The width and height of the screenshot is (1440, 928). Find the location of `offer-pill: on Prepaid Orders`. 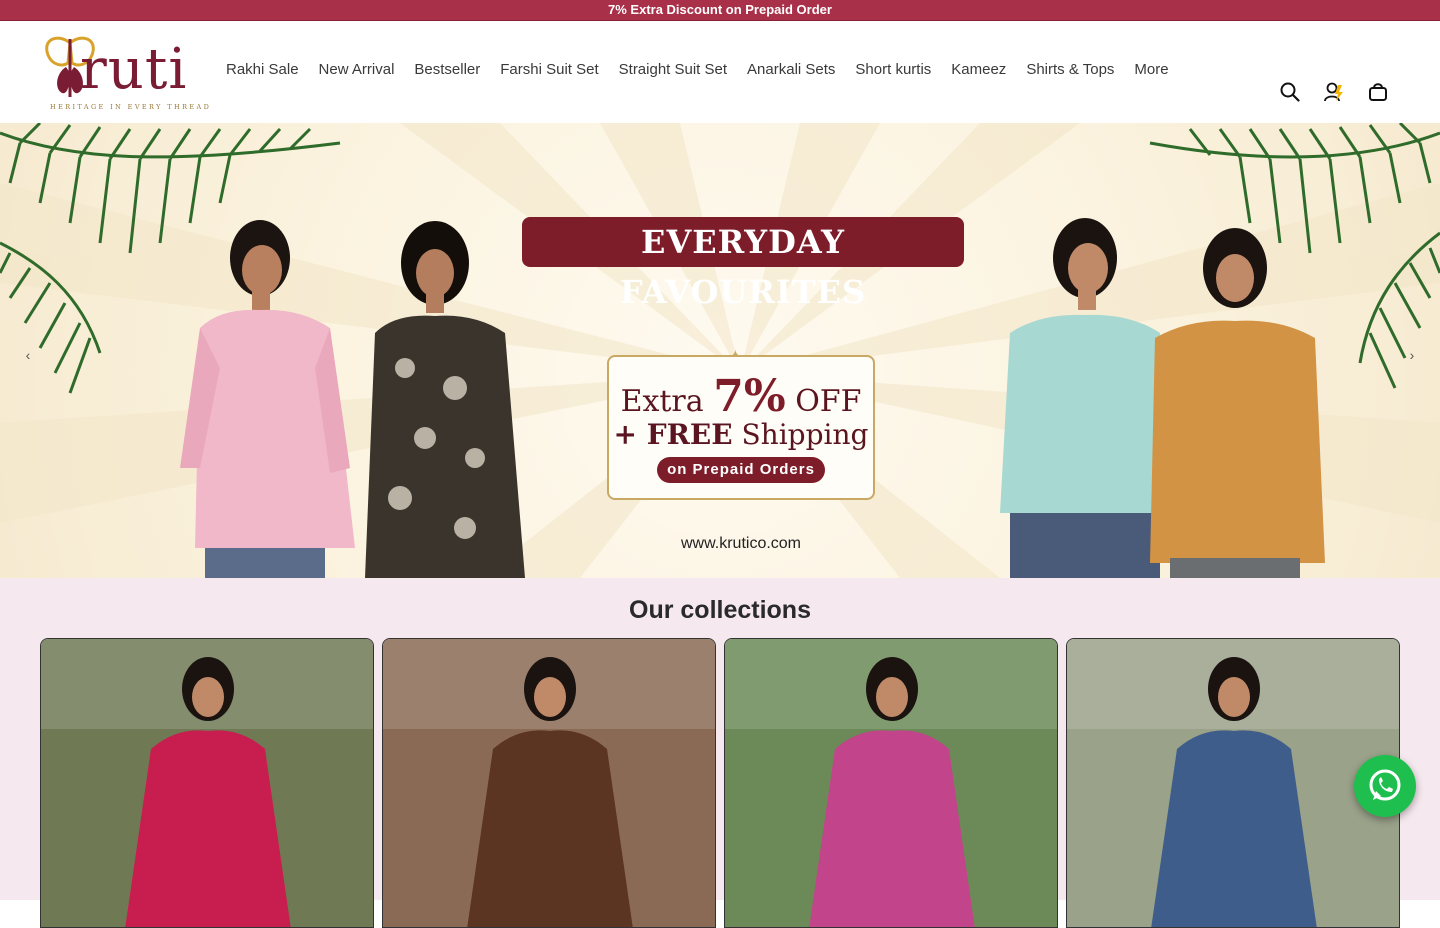

offer-pill: on Prepaid Orders is located at coordinates (741, 470).